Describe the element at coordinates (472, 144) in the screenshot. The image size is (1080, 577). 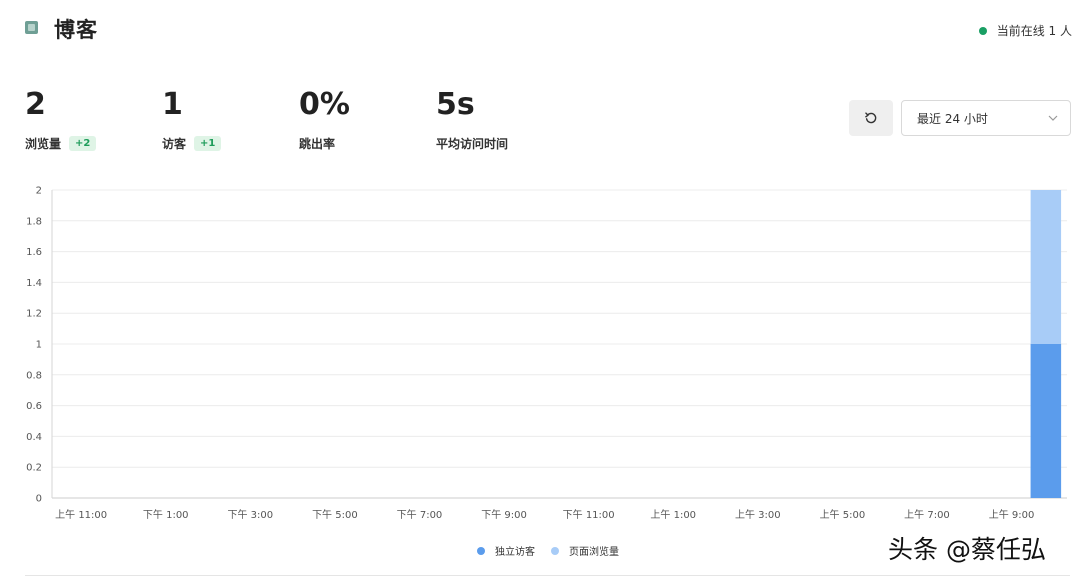
I see `metric-label: 平均访问时间` at that location.